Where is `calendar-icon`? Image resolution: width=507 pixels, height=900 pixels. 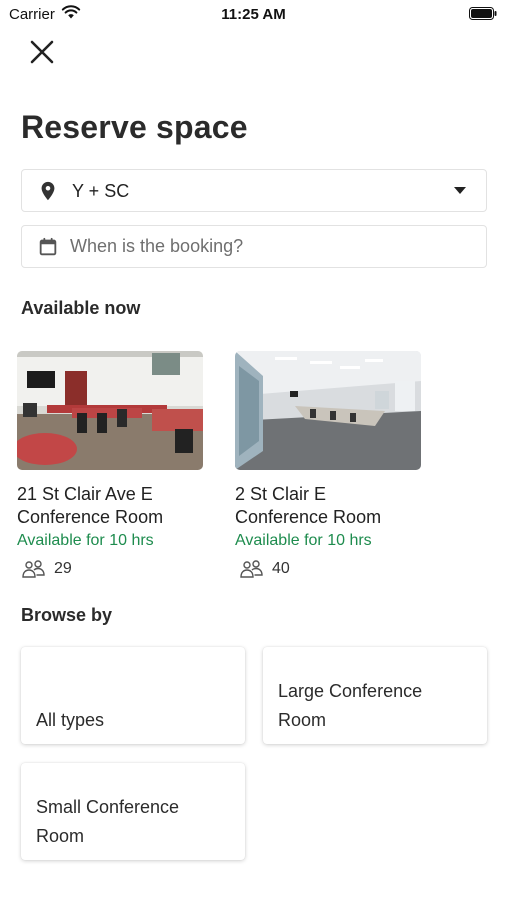 calendar-icon is located at coordinates (48, 246).